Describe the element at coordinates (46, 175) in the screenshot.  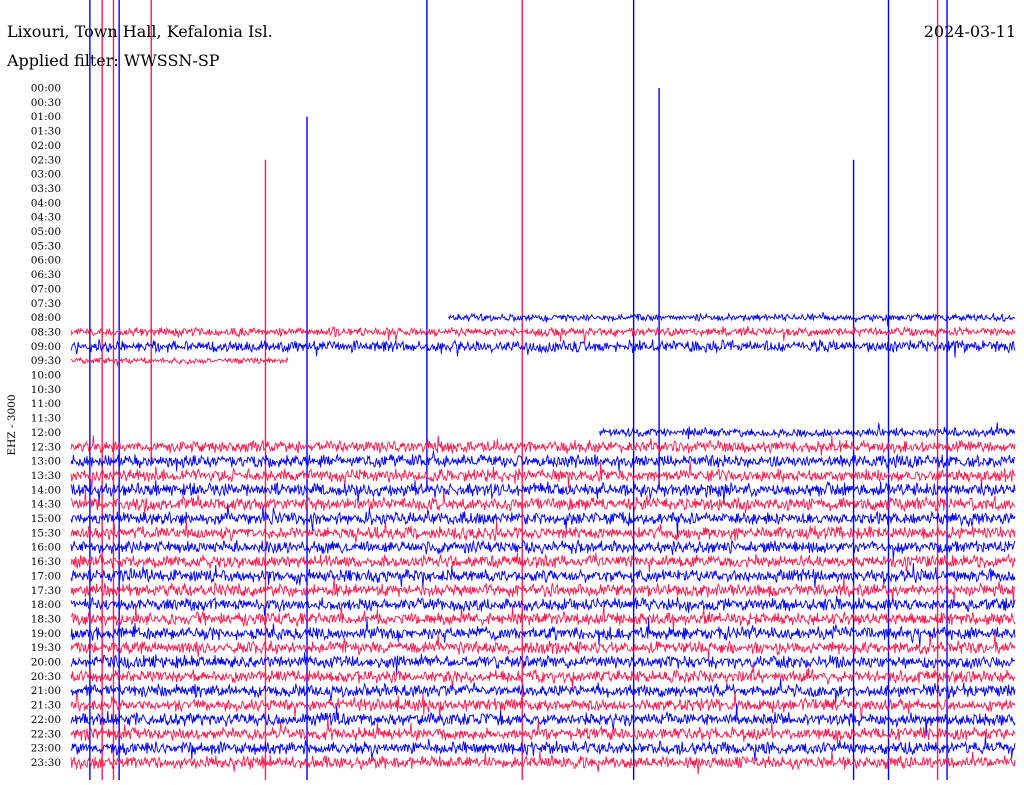
I see `hour-label: 03:00` at that location.